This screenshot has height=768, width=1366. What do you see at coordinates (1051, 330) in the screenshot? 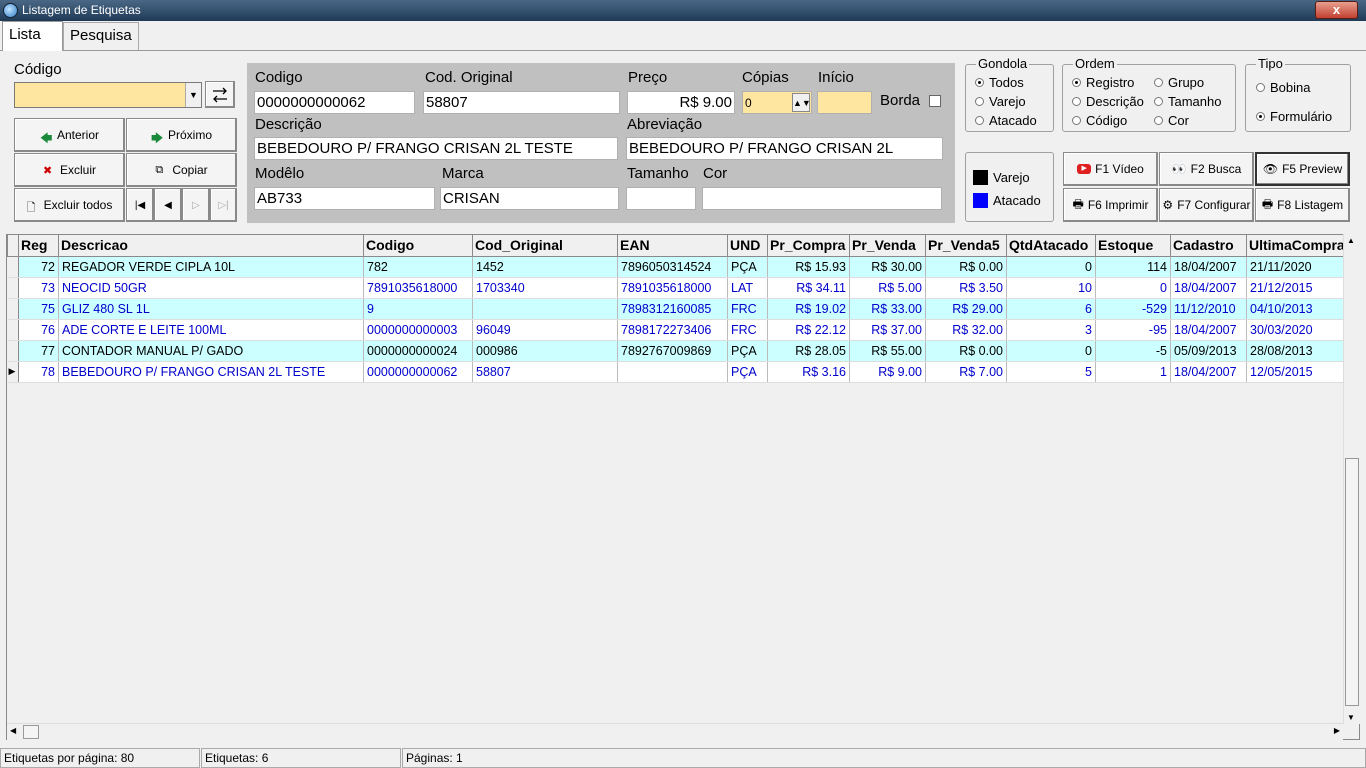
I see `cell-qtd: 3` at bounding box center [1051, 330].